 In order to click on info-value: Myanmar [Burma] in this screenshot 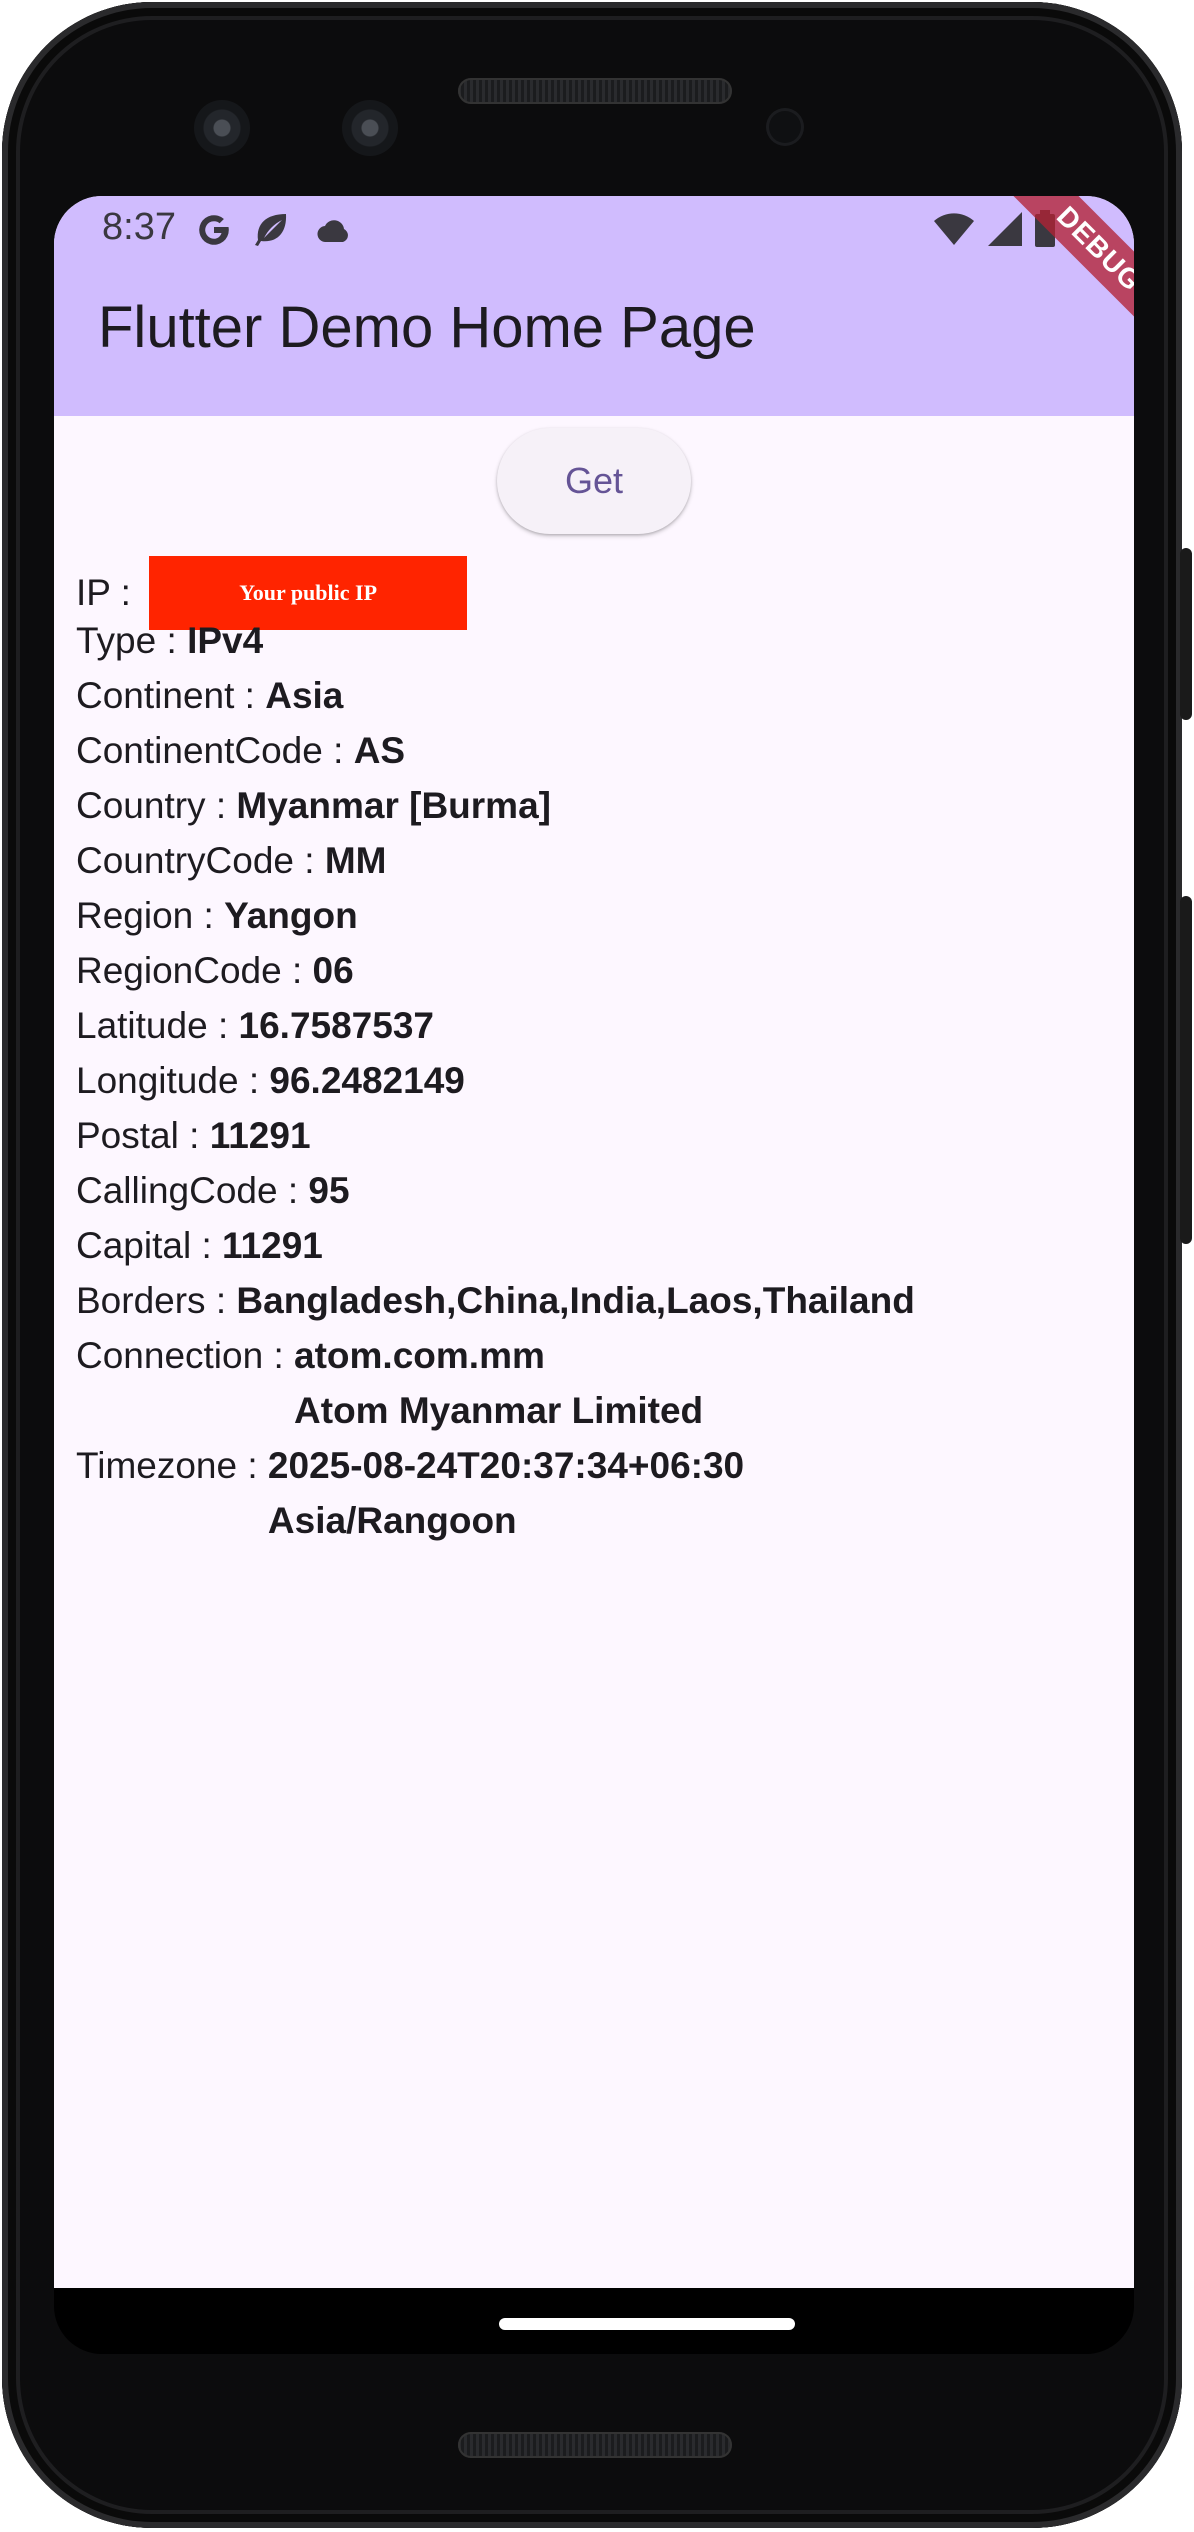, I will do `click(393, 805)`.